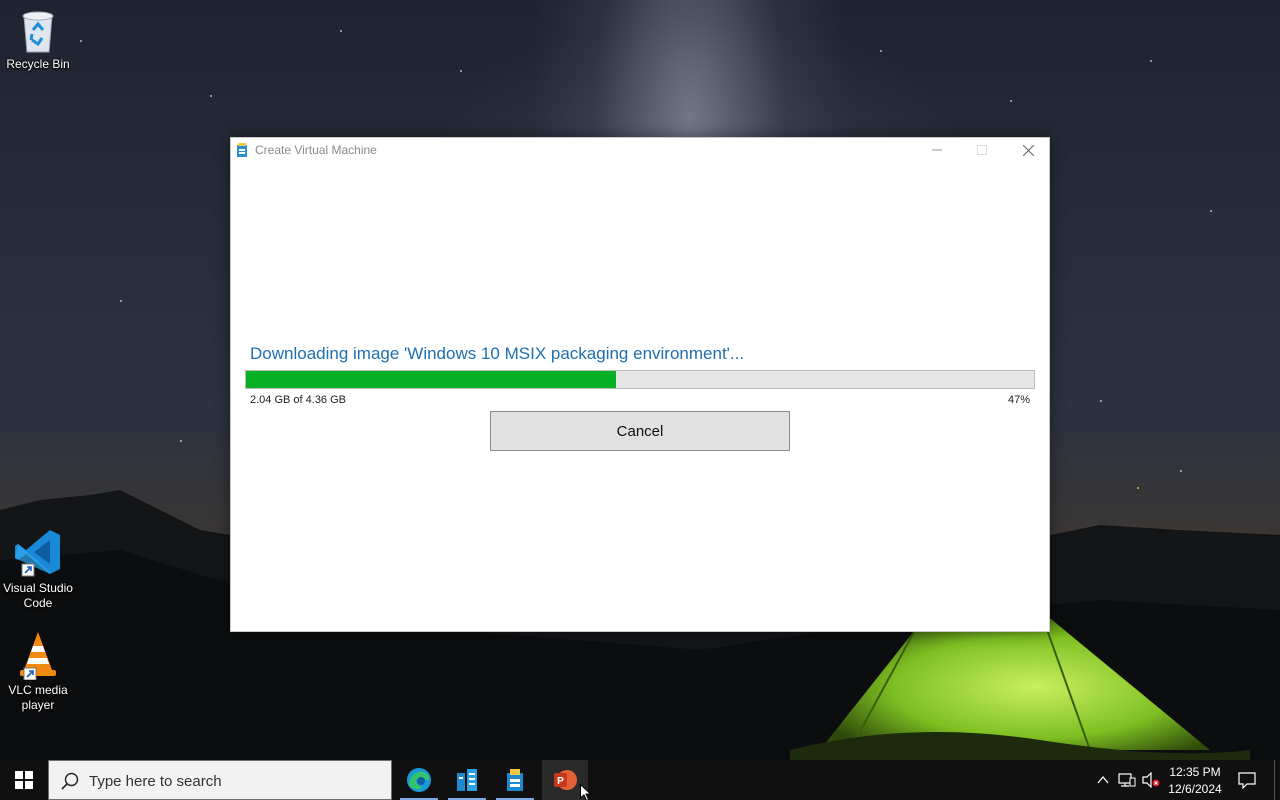  I want to click on svg-text: P, so click(560, 781).